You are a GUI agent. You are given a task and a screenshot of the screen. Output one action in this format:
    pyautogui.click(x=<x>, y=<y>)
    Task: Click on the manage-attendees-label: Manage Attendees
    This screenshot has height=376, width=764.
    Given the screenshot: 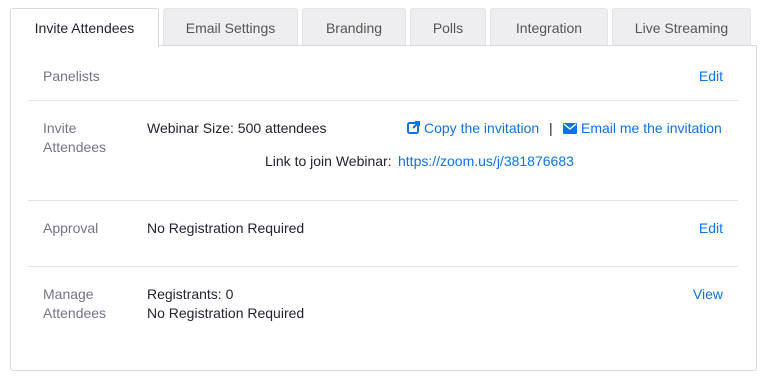 What is the action you would take?
    pyautogui.click(x=75, y=303)
    